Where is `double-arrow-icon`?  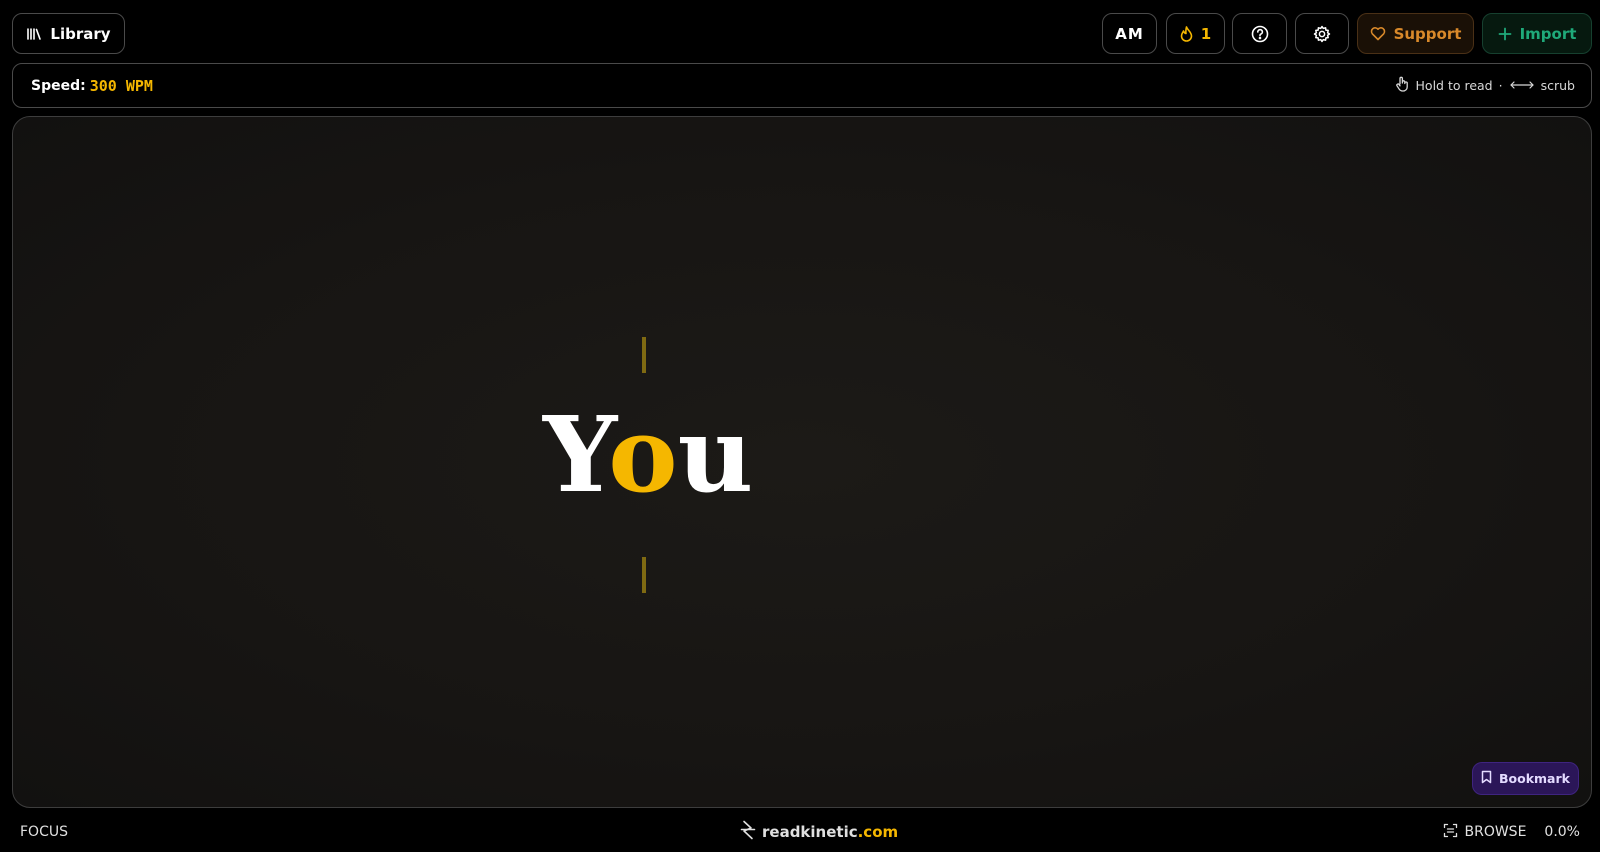
double-arrow-icon is located at coordinates (1522, 85).